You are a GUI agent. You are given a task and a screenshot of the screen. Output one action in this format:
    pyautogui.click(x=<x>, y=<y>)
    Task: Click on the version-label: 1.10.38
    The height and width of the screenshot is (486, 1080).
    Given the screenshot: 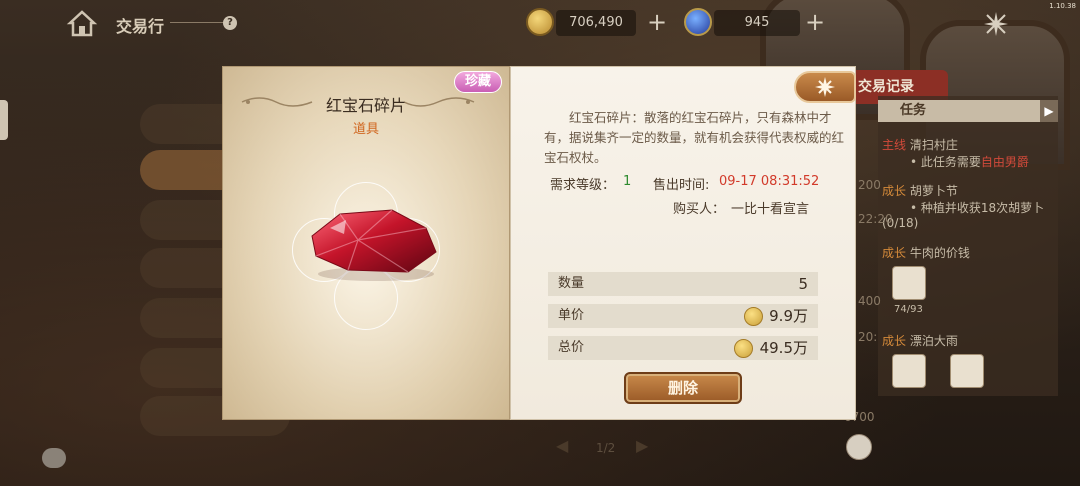 What is the action you would take?
    pyautogui.click(x=1062, y=6)
    